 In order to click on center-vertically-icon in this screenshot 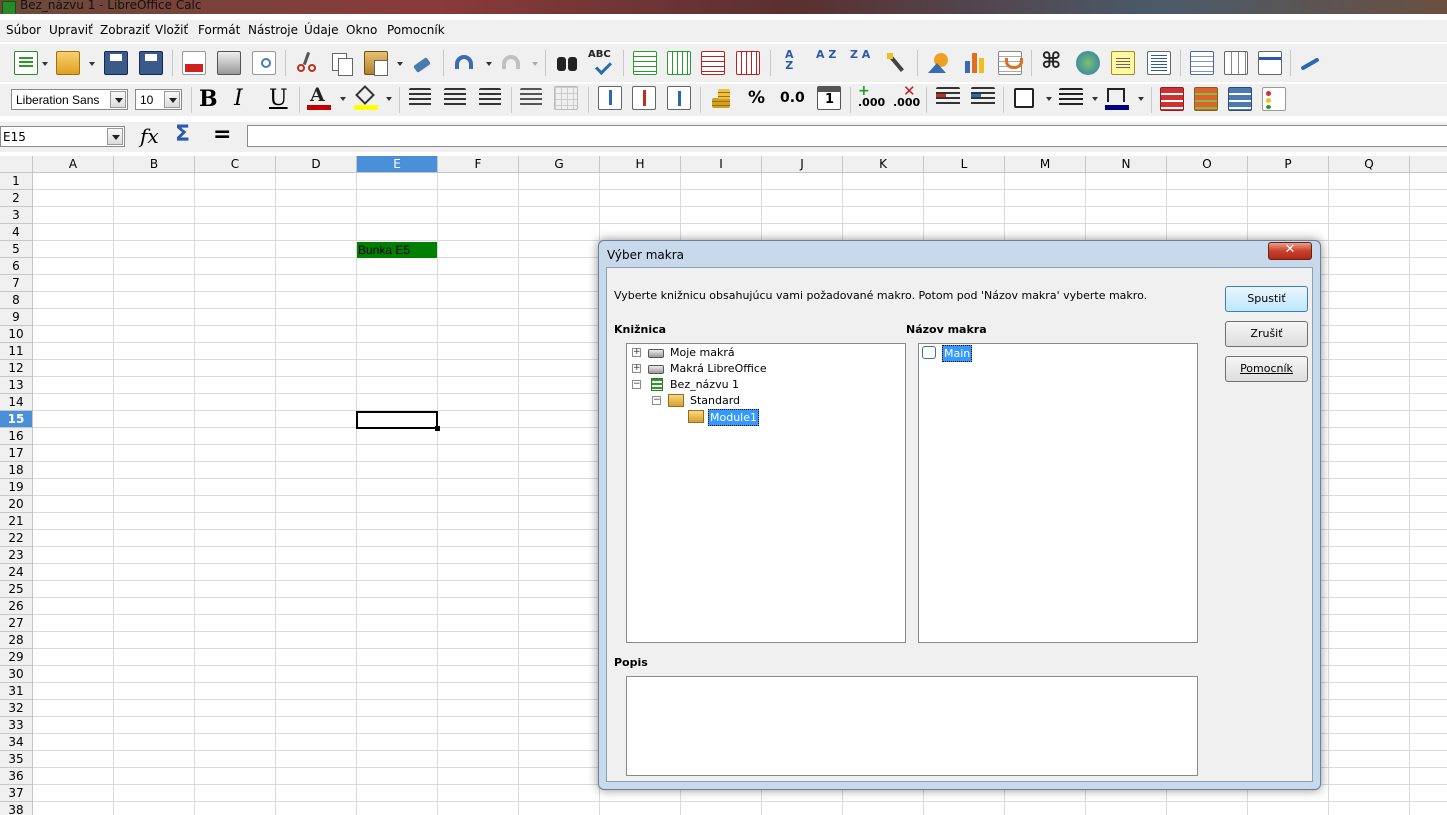, I will do `click(644, 98)`.